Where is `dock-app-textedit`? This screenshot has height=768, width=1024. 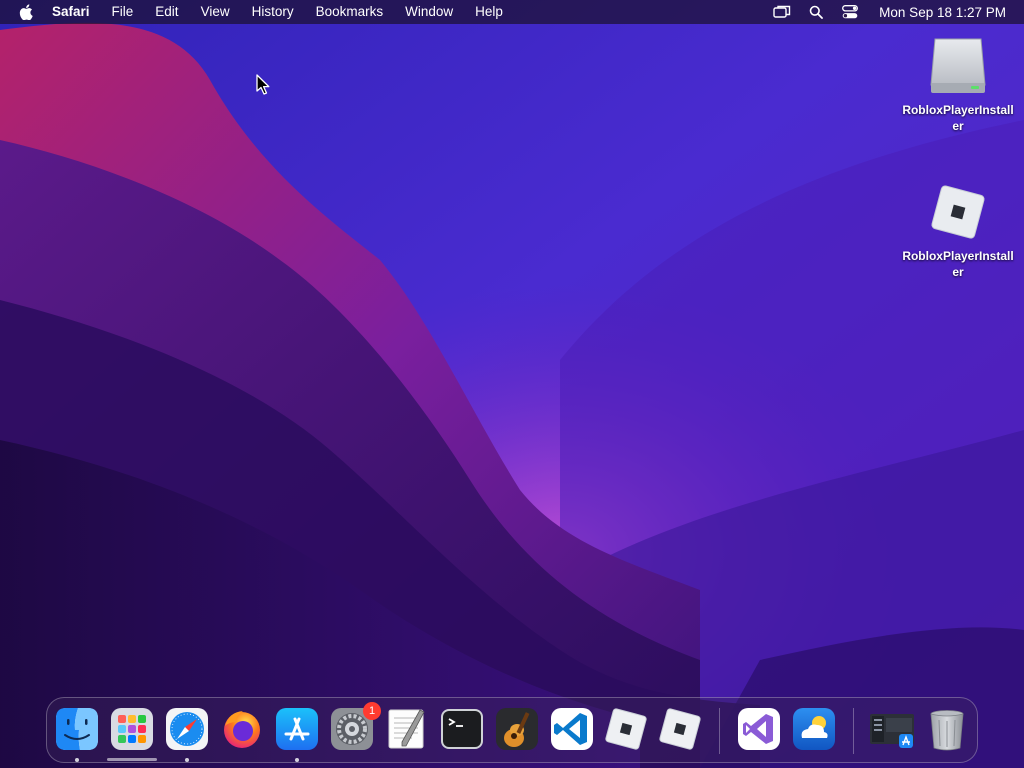
dock-app-textedit is located at coordinates (407, 729).